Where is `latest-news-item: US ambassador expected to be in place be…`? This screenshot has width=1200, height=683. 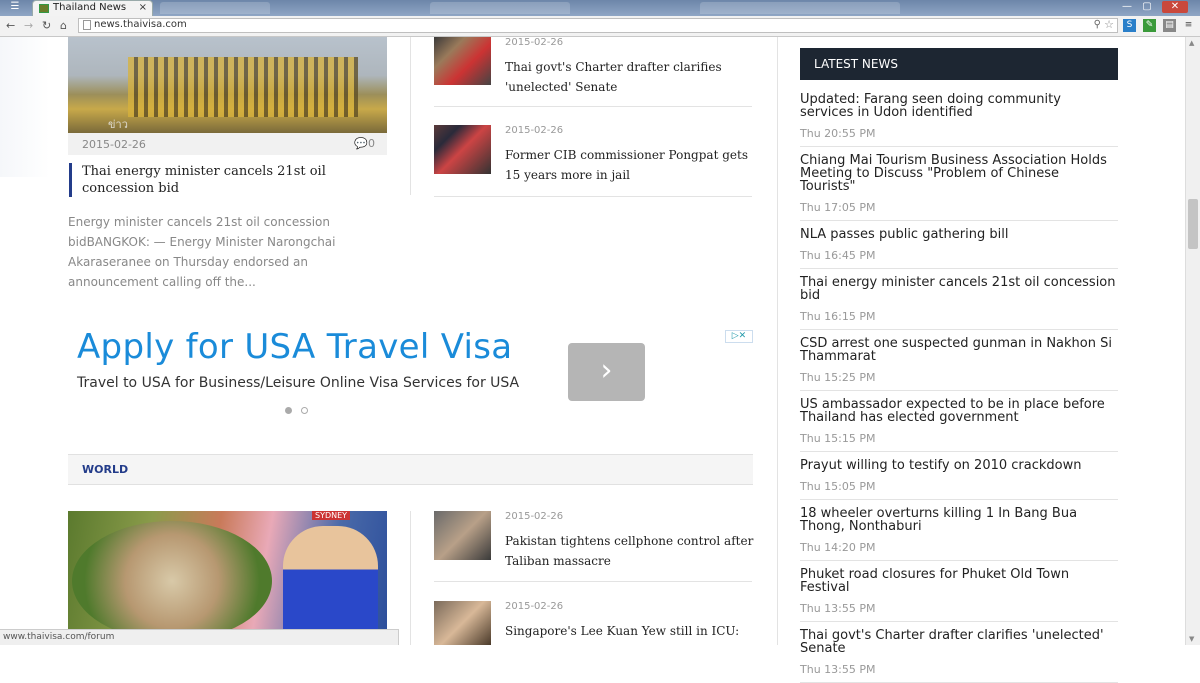
latest-news-item: US ambassador expected to be in place be… is located at coordinates (959, 421).